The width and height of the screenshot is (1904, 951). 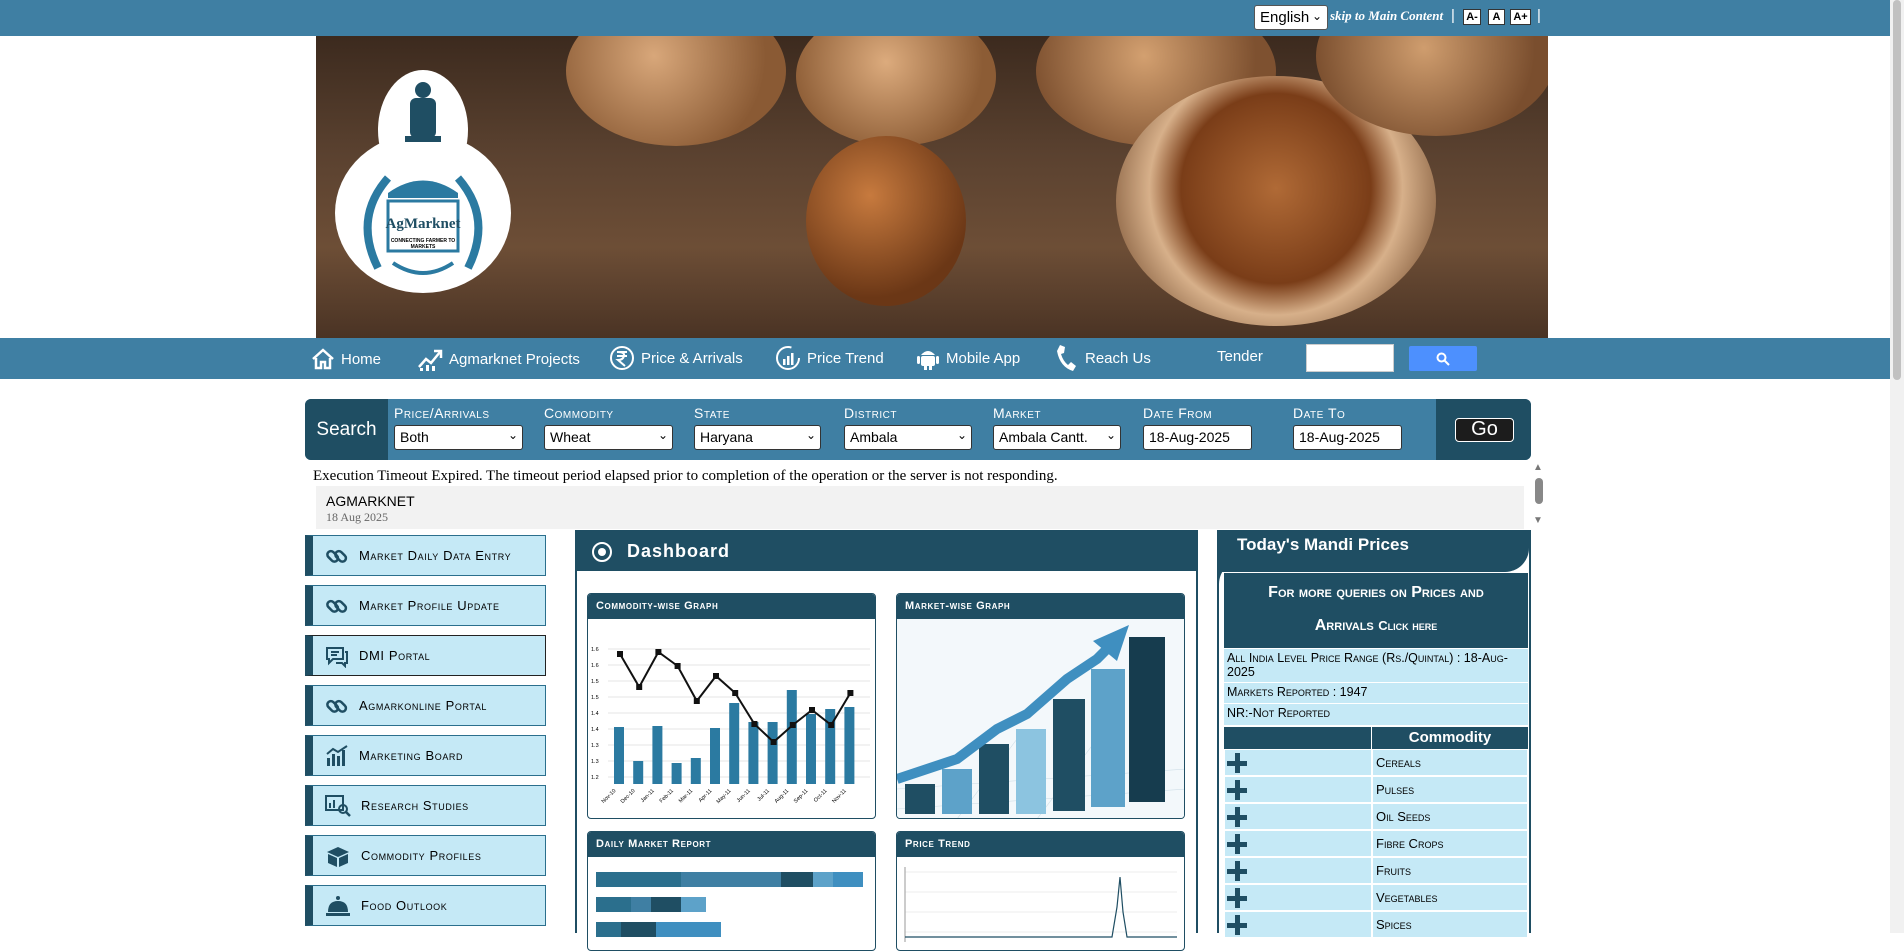 What do you see at coordinates (1197, 437) in the screenshot?
I see `date-from-input: 18-Aug-2025` at bounding box center [1197, 437].